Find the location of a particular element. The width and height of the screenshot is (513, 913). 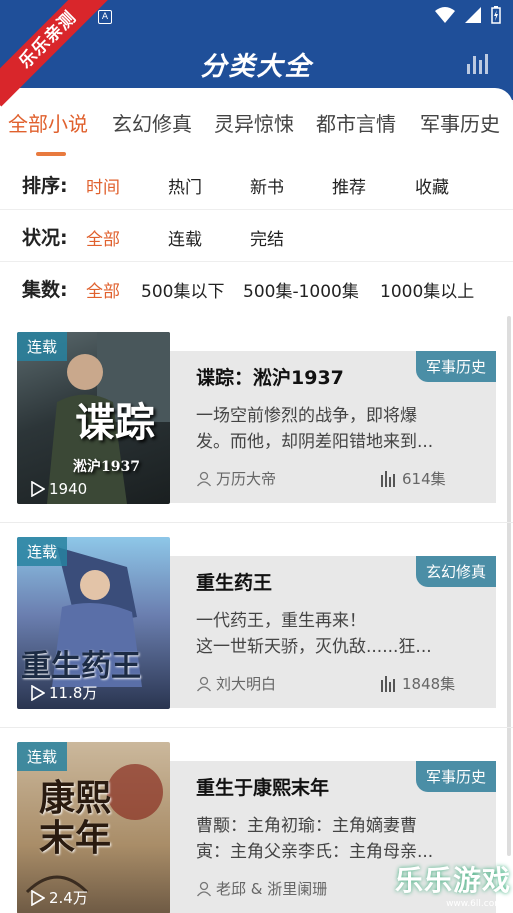

author: 万历大帝 is located at coordinates (236, 478).